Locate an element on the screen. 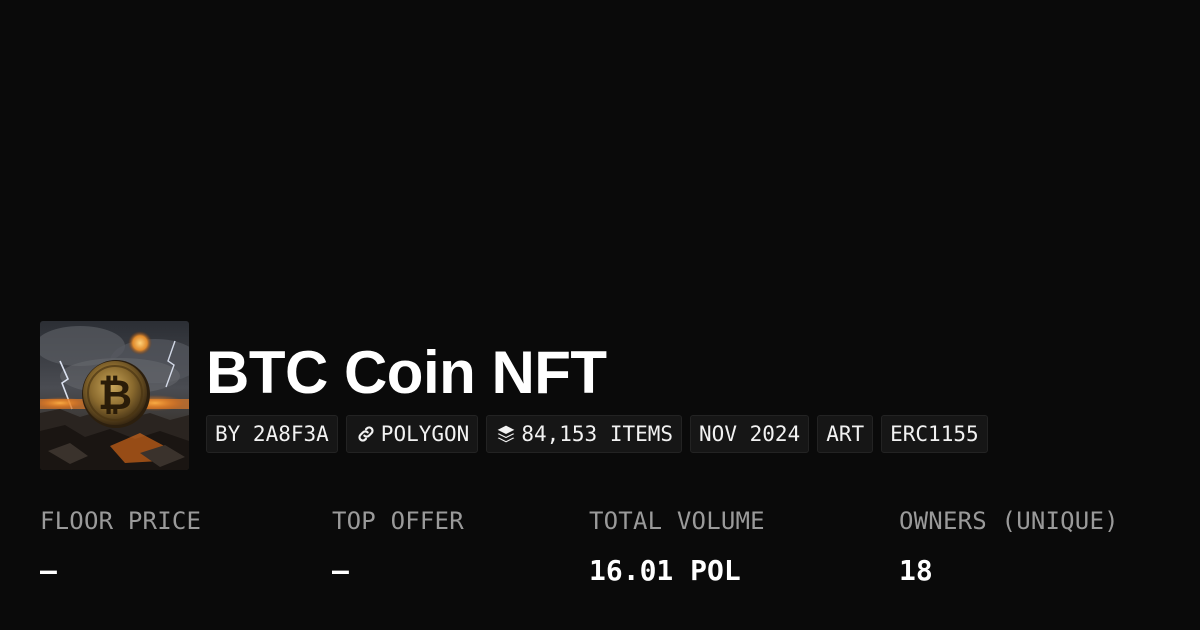 The width and height of the screenshot is (1200, 630). chip-label: ART is located at coordinates (845, 433).